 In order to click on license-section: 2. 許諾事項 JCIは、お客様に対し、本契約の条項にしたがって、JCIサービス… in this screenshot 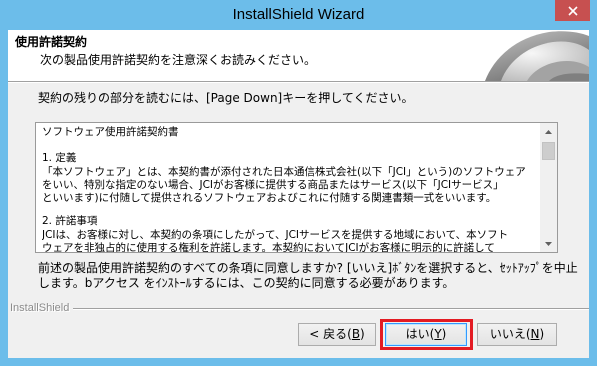, I will do `click(291, 233)`.